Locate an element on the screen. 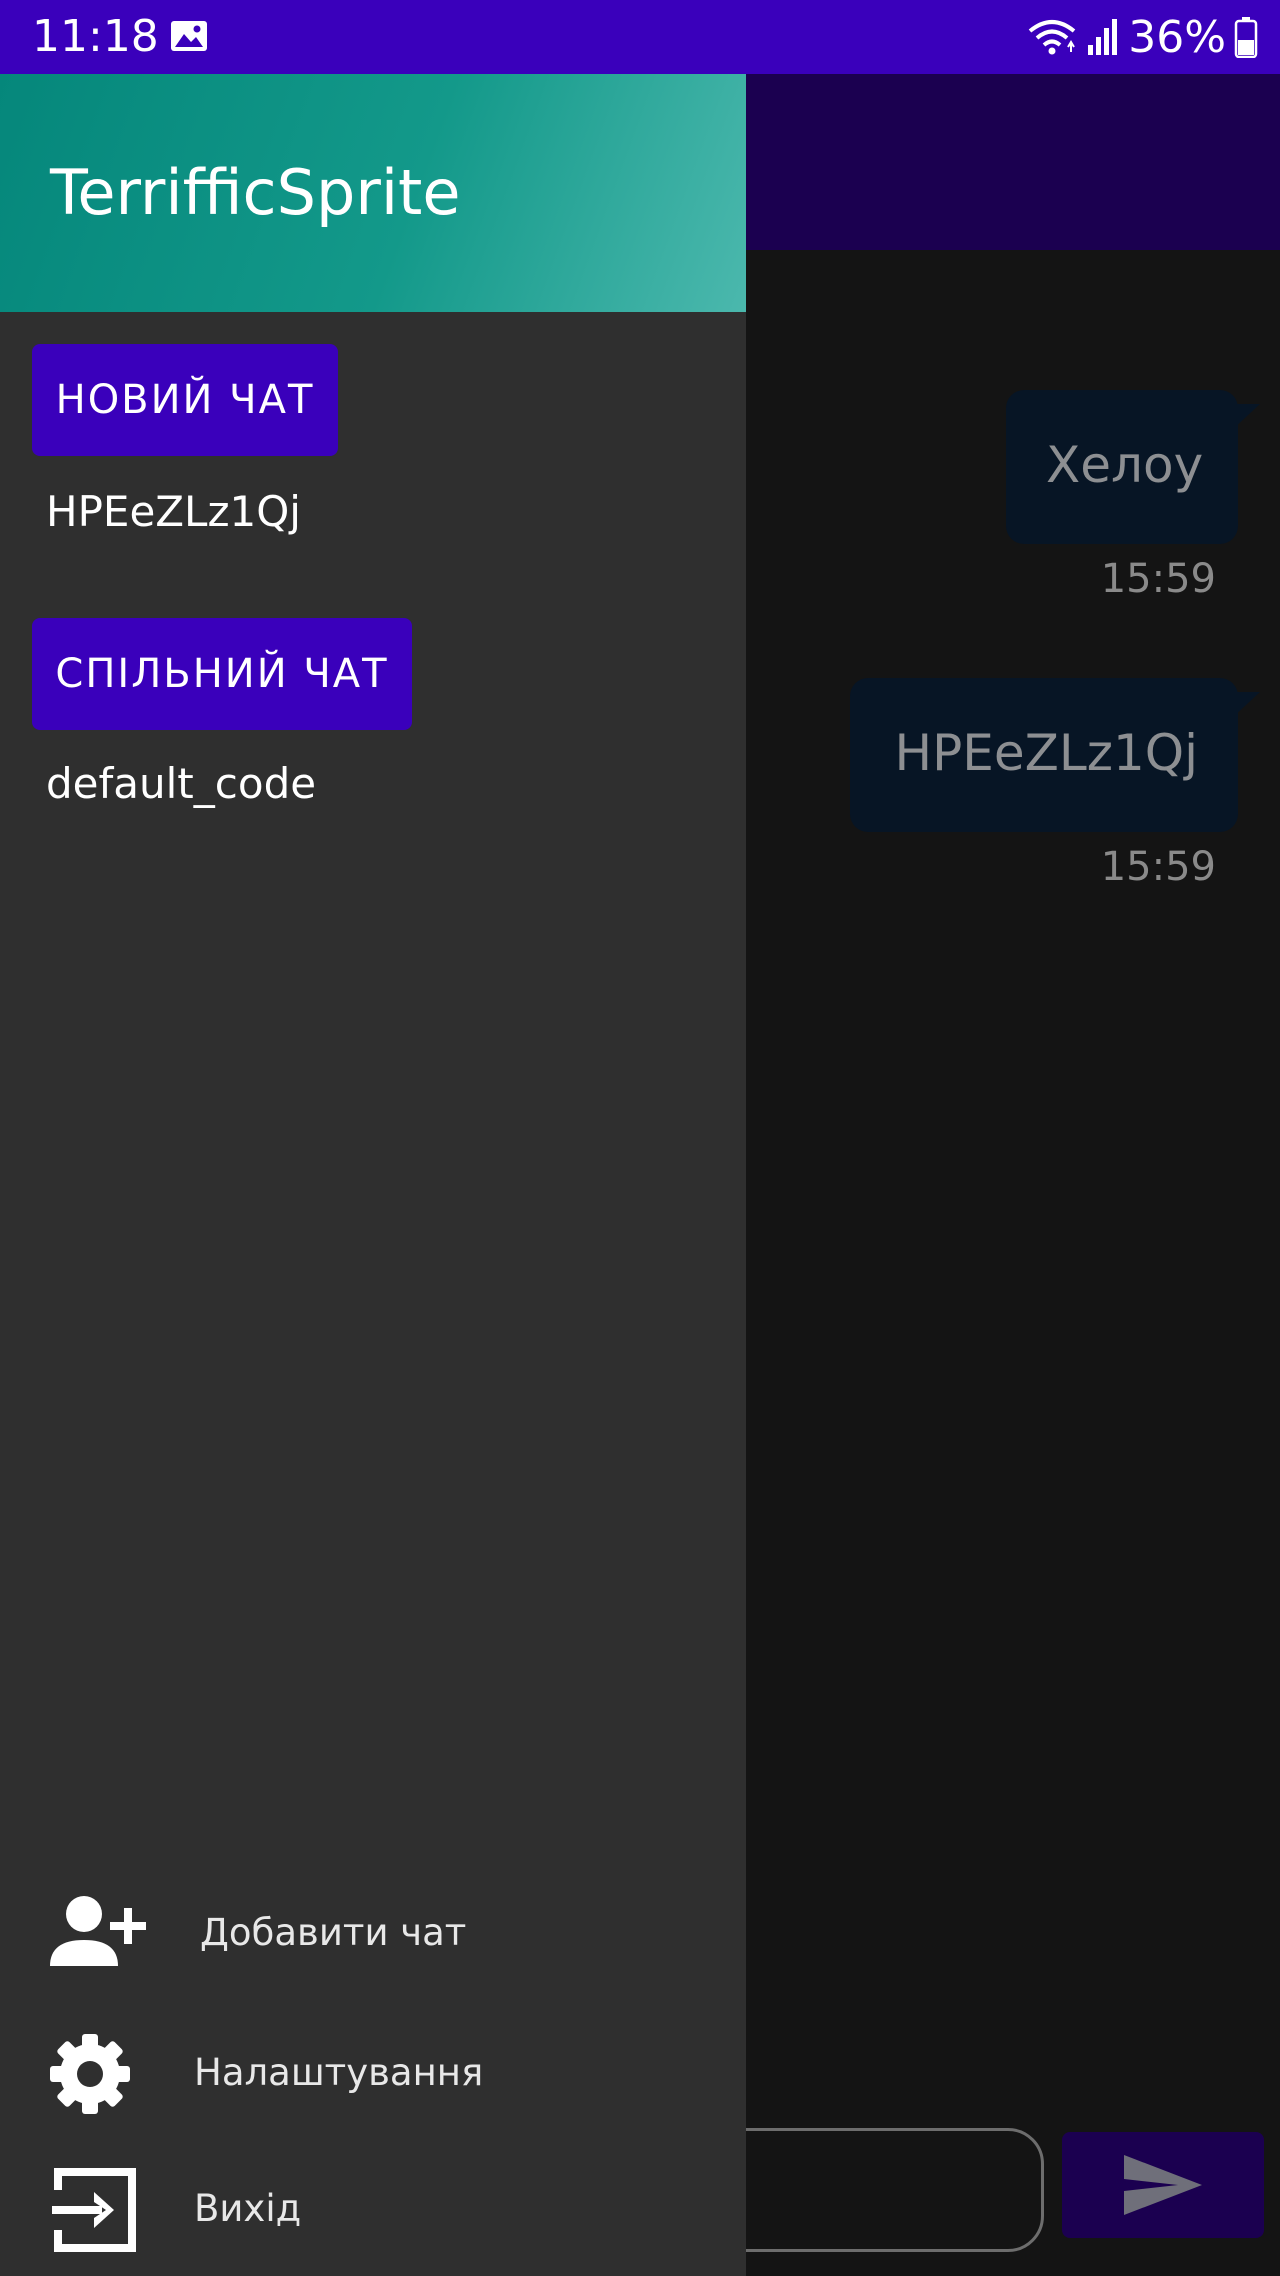  shared-chat-button: СПІЛЬНИЙ ЧАТ is located at coordinates (222, 674).